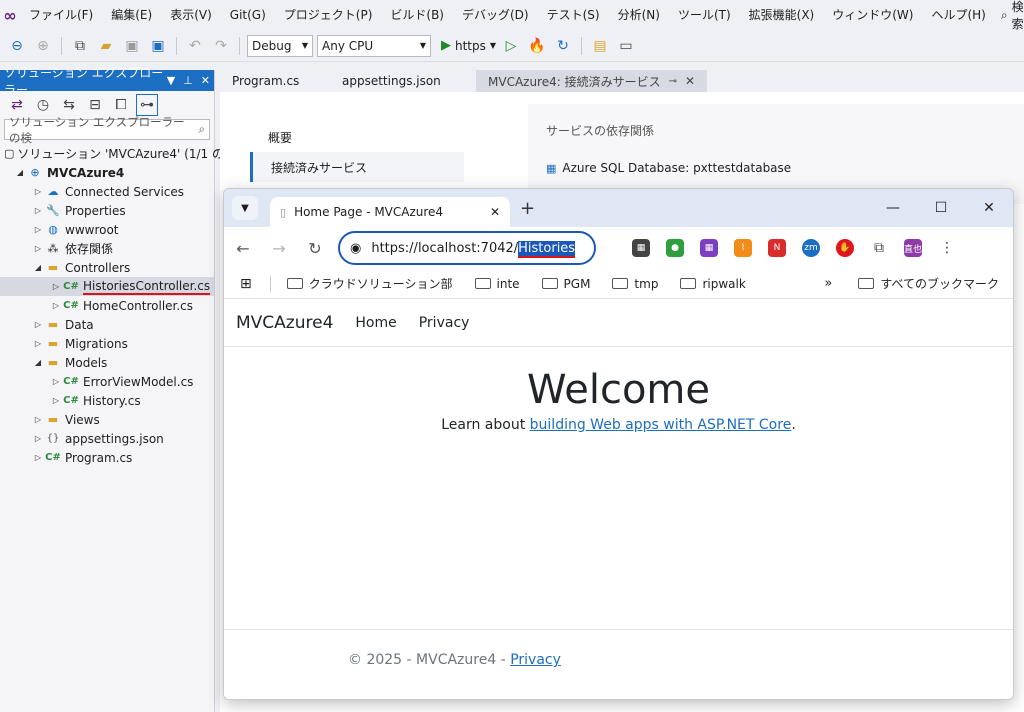  I want to click on rss-icon: ⌇, so click(743, 248).